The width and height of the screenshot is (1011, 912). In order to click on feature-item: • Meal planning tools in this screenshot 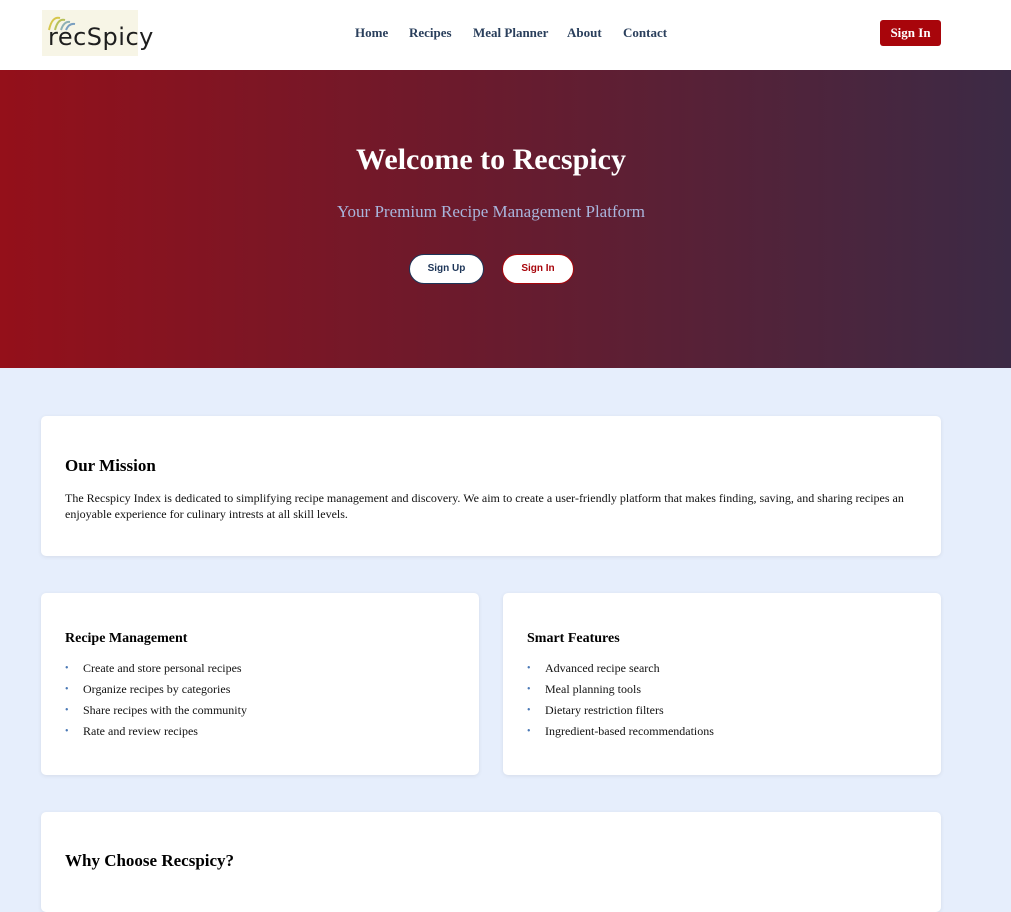, I will do `click(620, 692)`.